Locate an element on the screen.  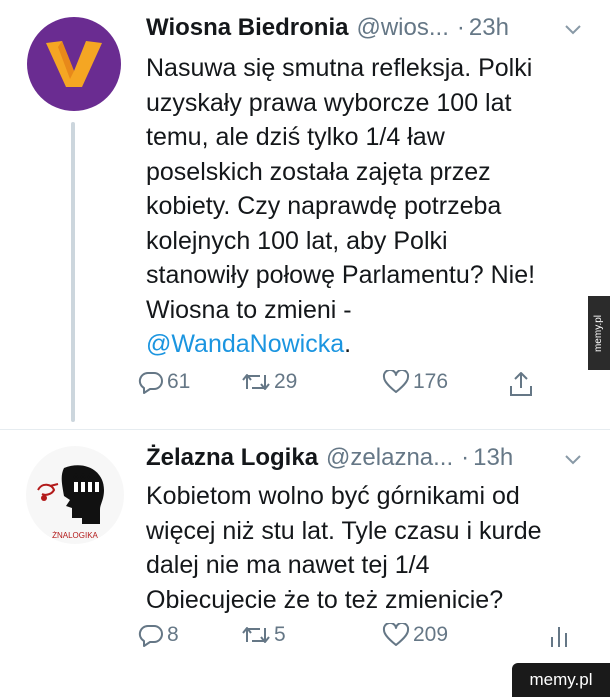
tweet-header: Wiosna Biedronia @wios... · 23h is located at coordinates (327, 28).